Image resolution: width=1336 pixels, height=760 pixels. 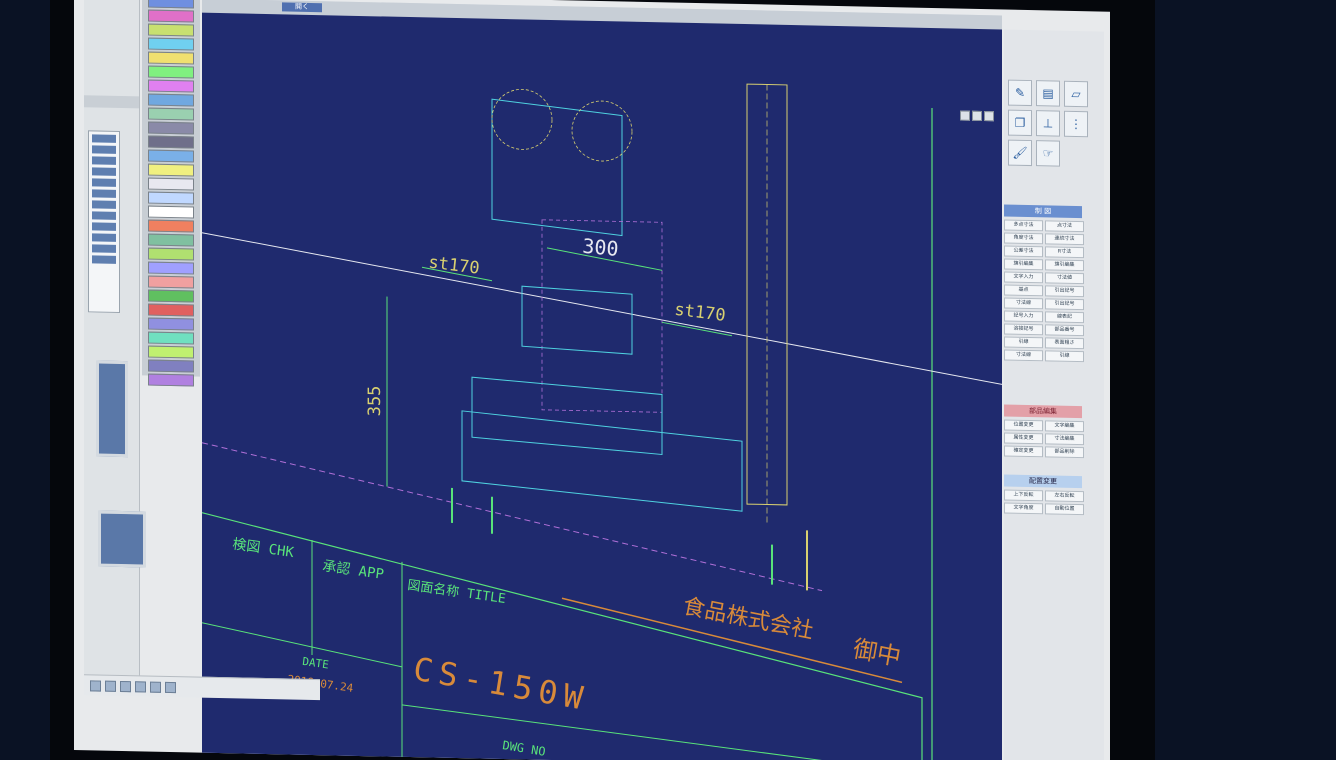 What do you see at coordinates (1064, 426) in the screenshot?
I see `command-button: 文字編集` at bounding box center [1064, 426].